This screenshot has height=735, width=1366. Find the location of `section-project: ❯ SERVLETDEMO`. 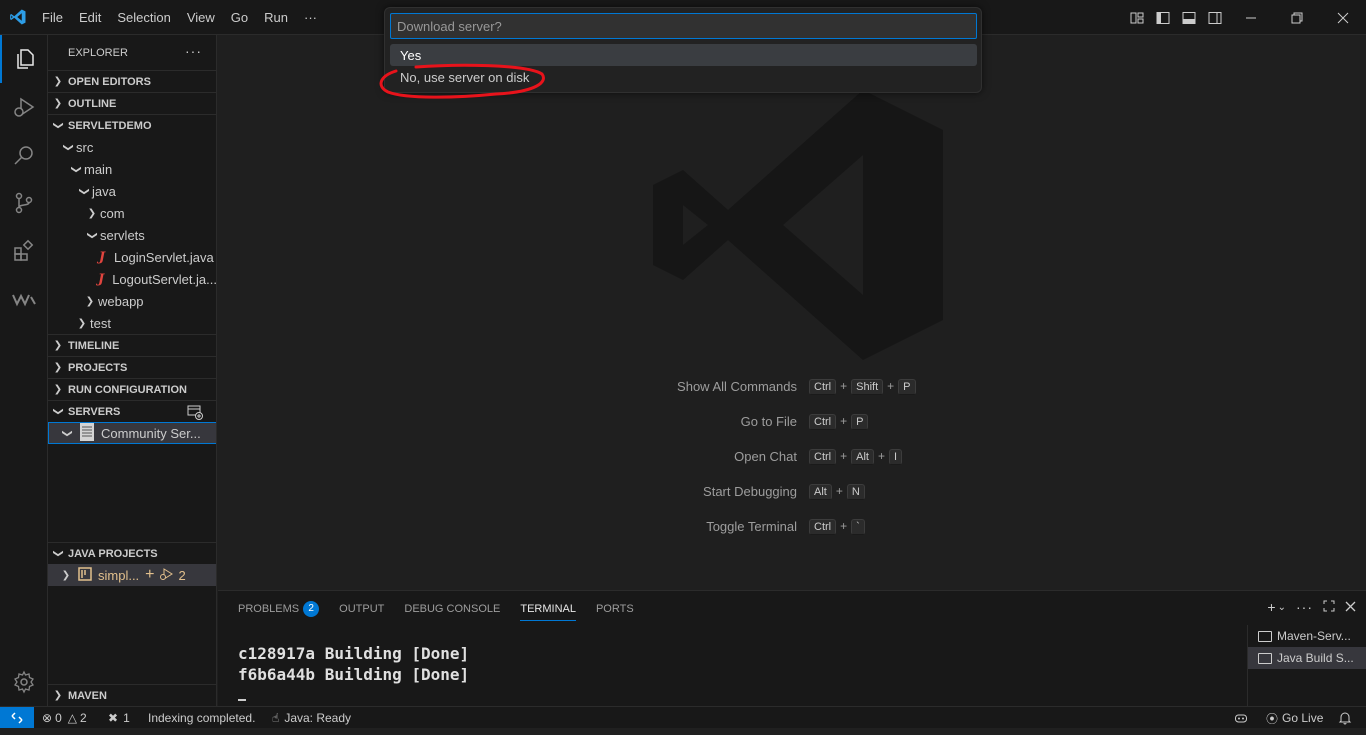

section-project: ❯ SERVLETDEMO is located at coordinates (132, 125).